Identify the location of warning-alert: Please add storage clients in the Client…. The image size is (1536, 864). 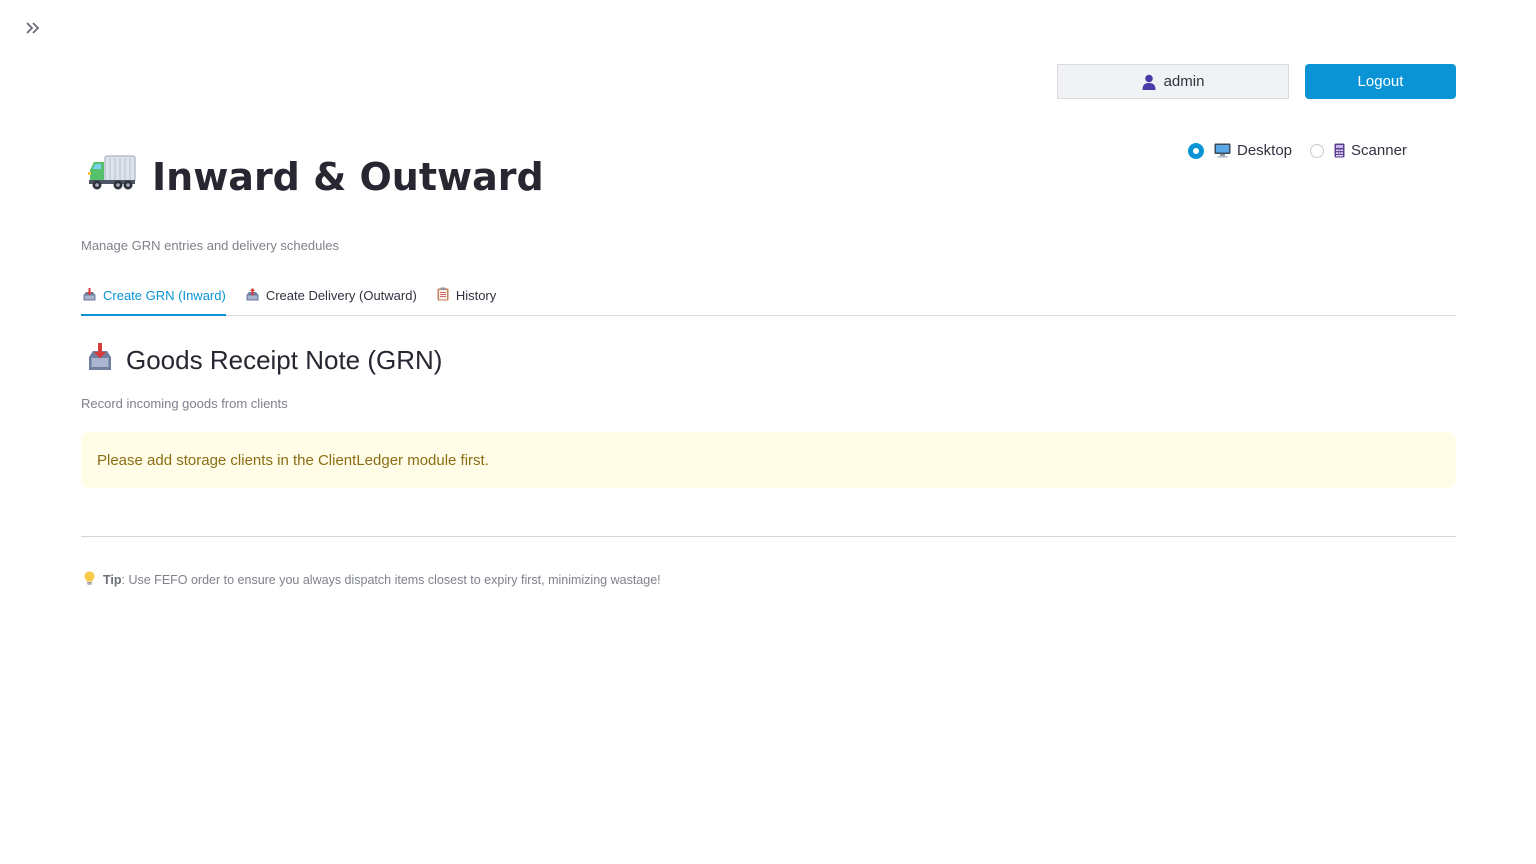
(768, 460).